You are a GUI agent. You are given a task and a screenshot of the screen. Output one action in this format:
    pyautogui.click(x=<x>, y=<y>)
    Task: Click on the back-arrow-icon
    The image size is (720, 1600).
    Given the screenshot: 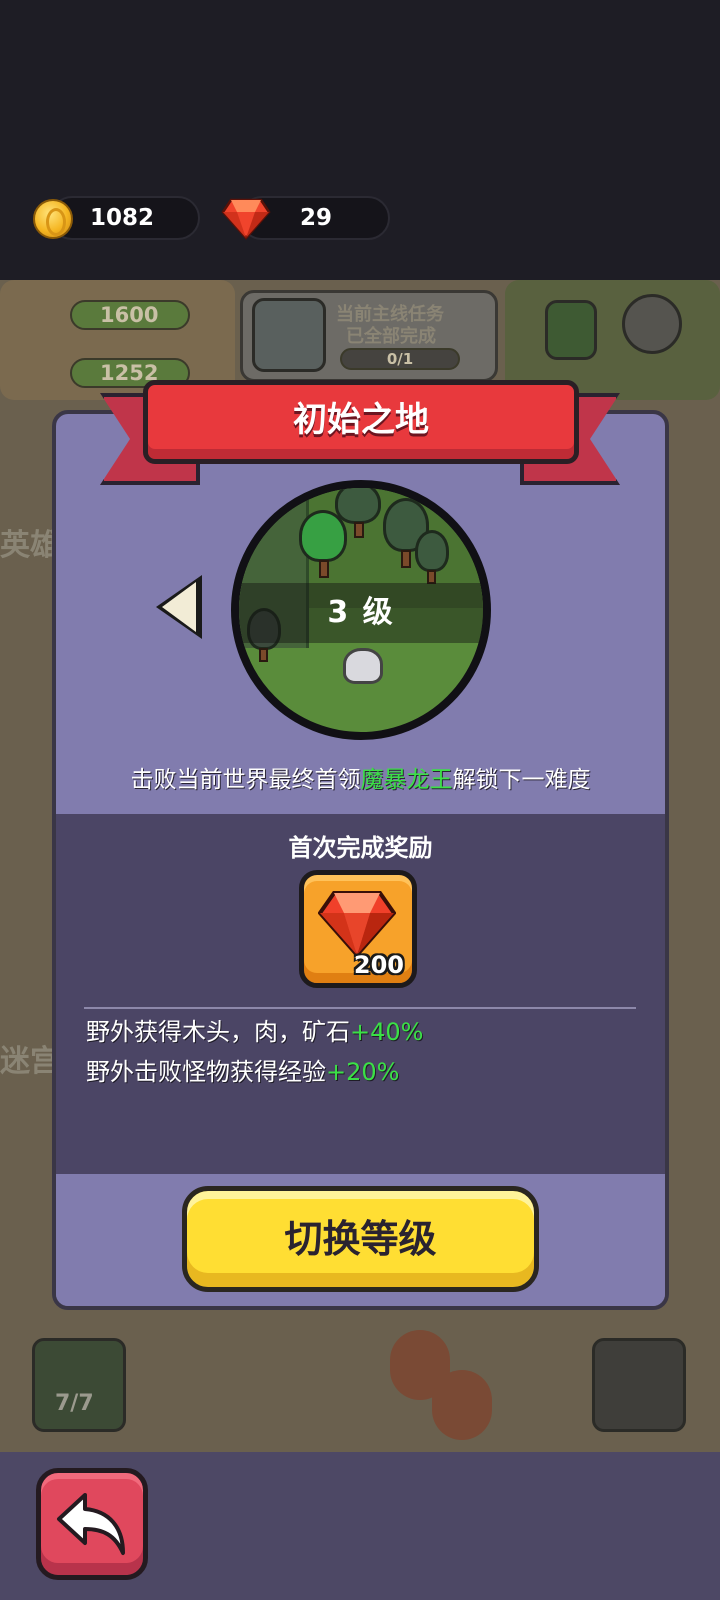 What is the action you would take?
    pyautogui.click(x=91, y=1524)
    